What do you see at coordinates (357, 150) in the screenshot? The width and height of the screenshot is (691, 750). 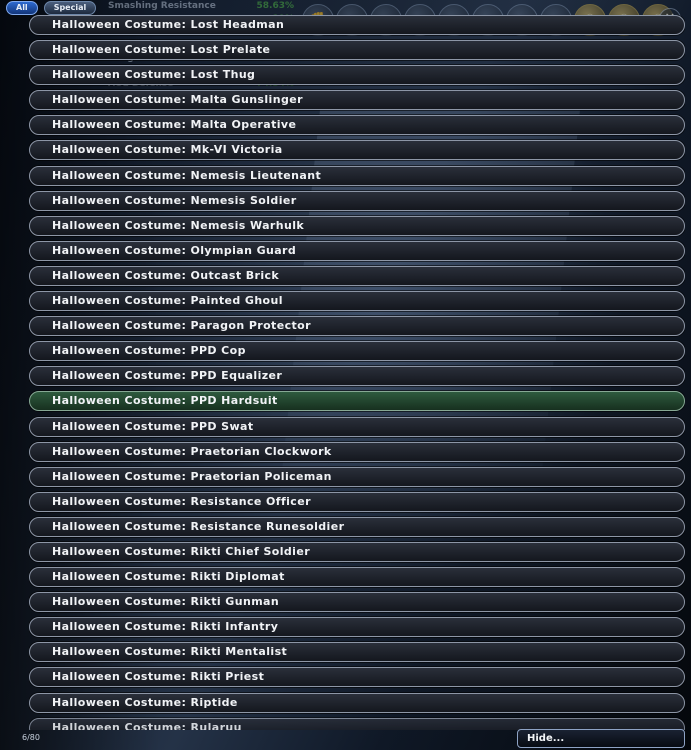 I see `list-item: Halloween Costume: Mk-VI Victoria` at bounding box center [357, 150].